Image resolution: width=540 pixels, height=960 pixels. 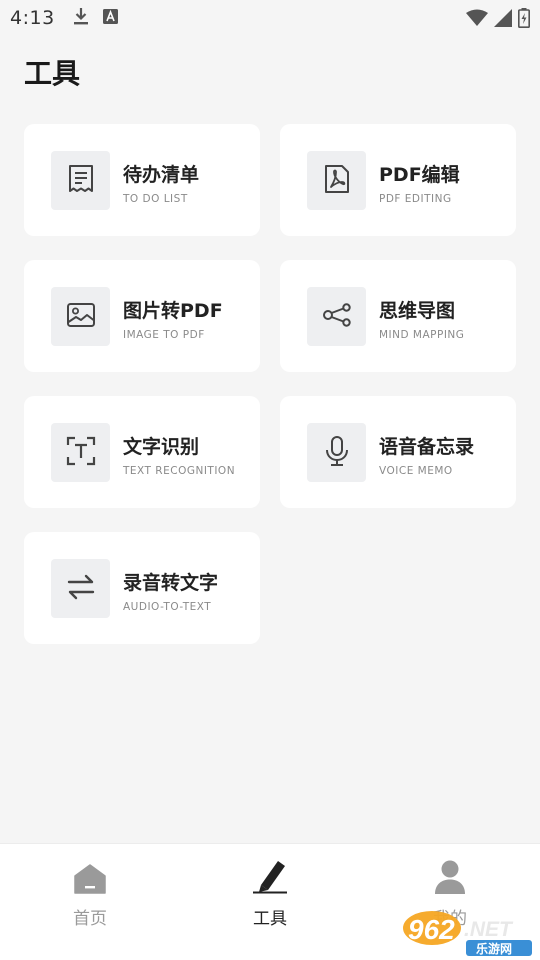 I want to click on signal-icon, so click(x=503, y=20).